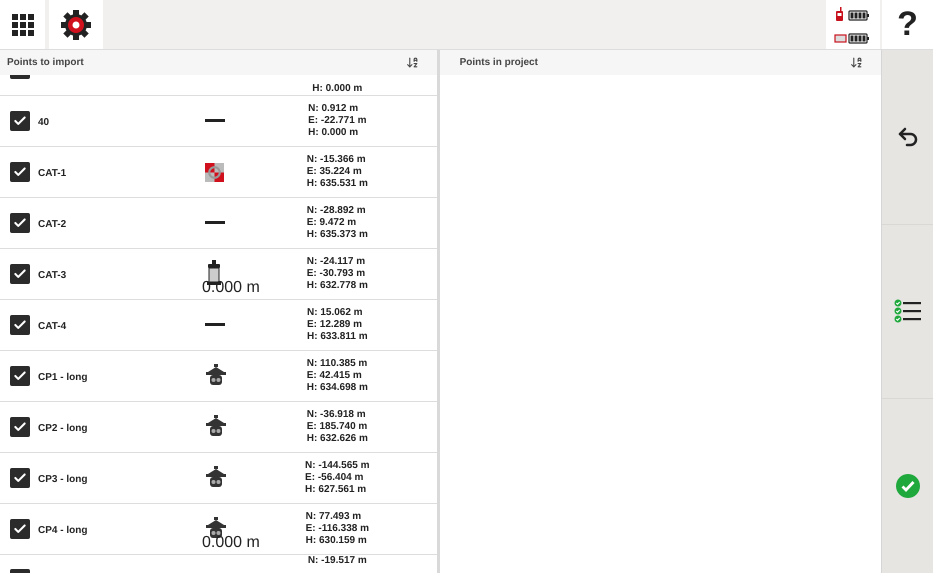  What do you see at coordinates (231, 543) in the screenshot?
I see `icon-label: 0.000 m` at bounding box center [231, 543].